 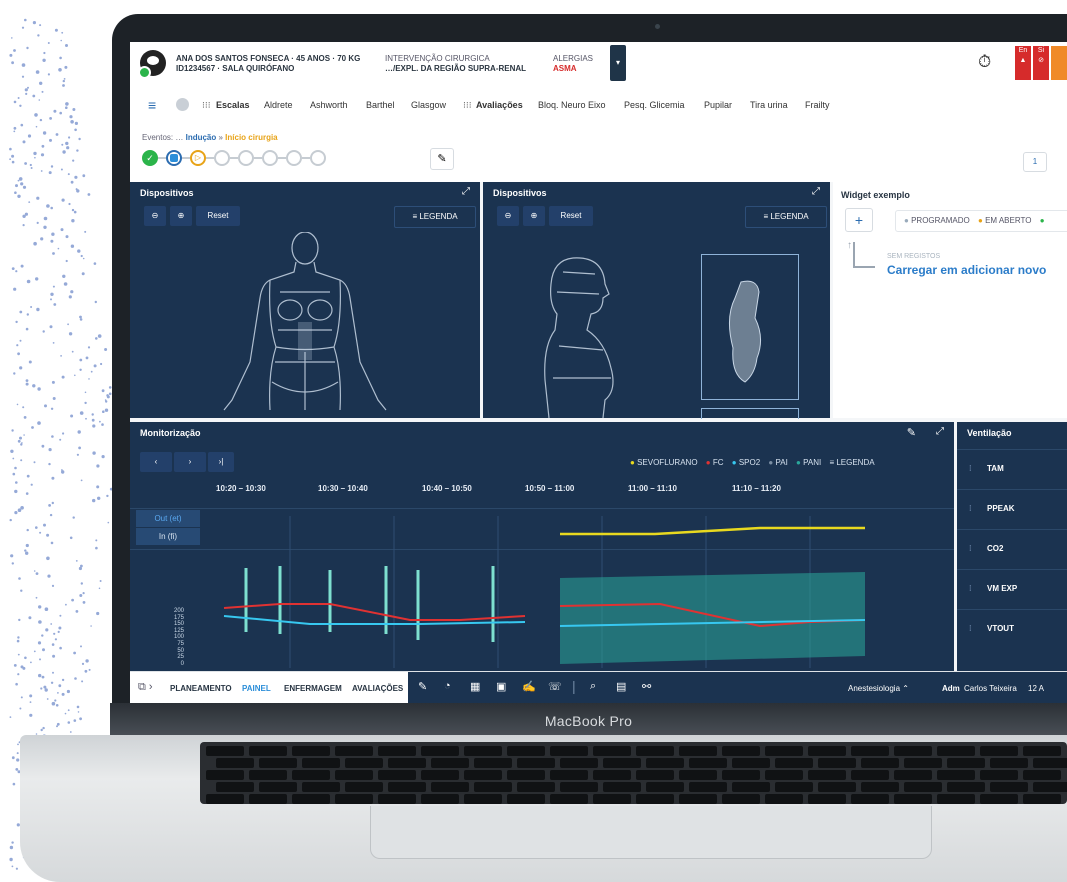 I want to click on alert-si-label: Si, so click(x=1041, y=50).